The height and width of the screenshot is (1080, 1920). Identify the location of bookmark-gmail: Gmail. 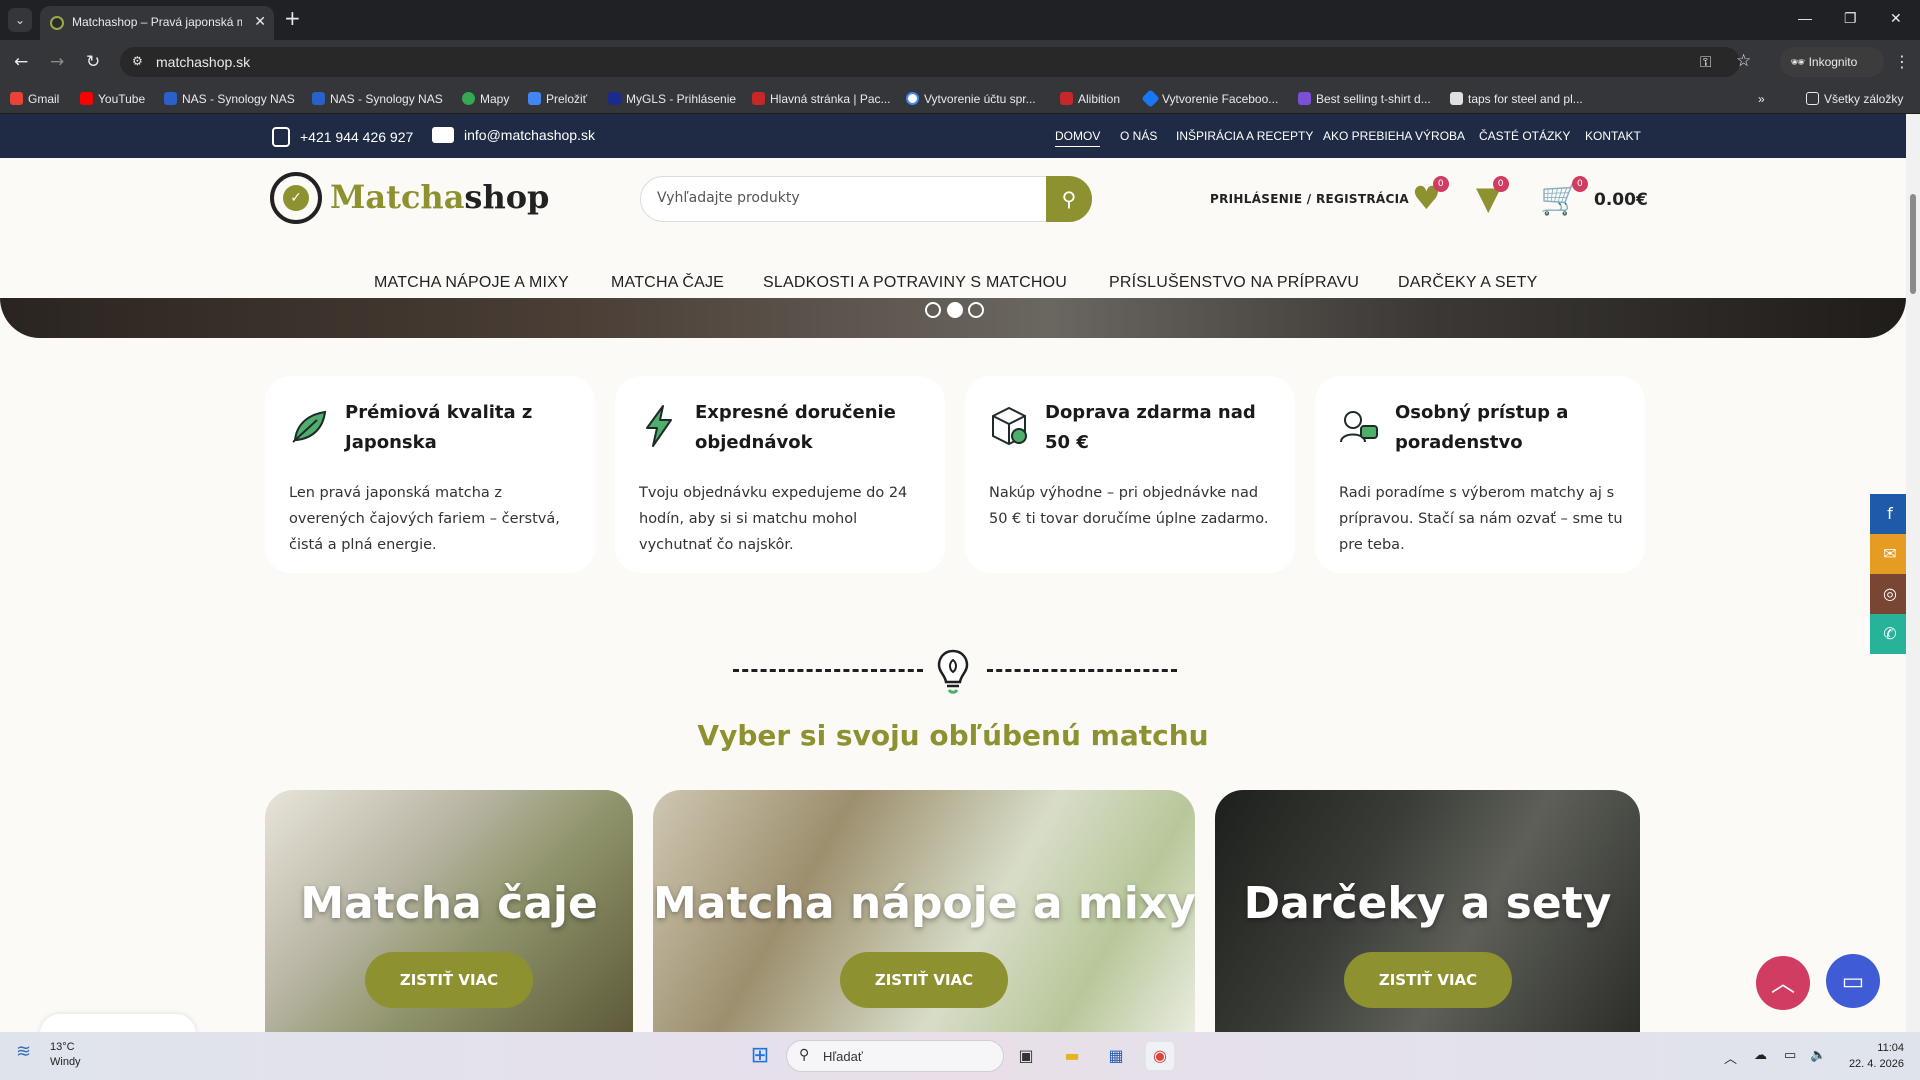
(34, 99).